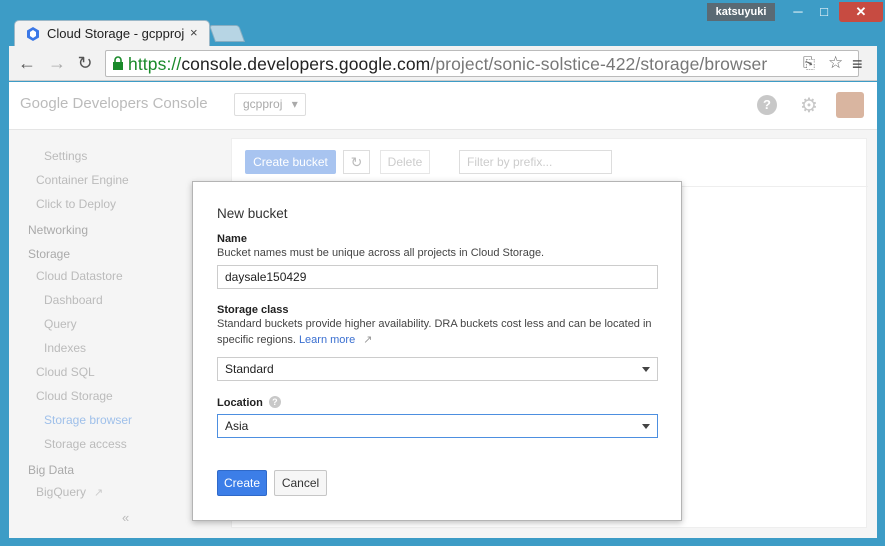  What do you see at coordinates (809, 105) in the screenshot?
I see `gear-icon: ⚙` at bounding box center [809, 105].